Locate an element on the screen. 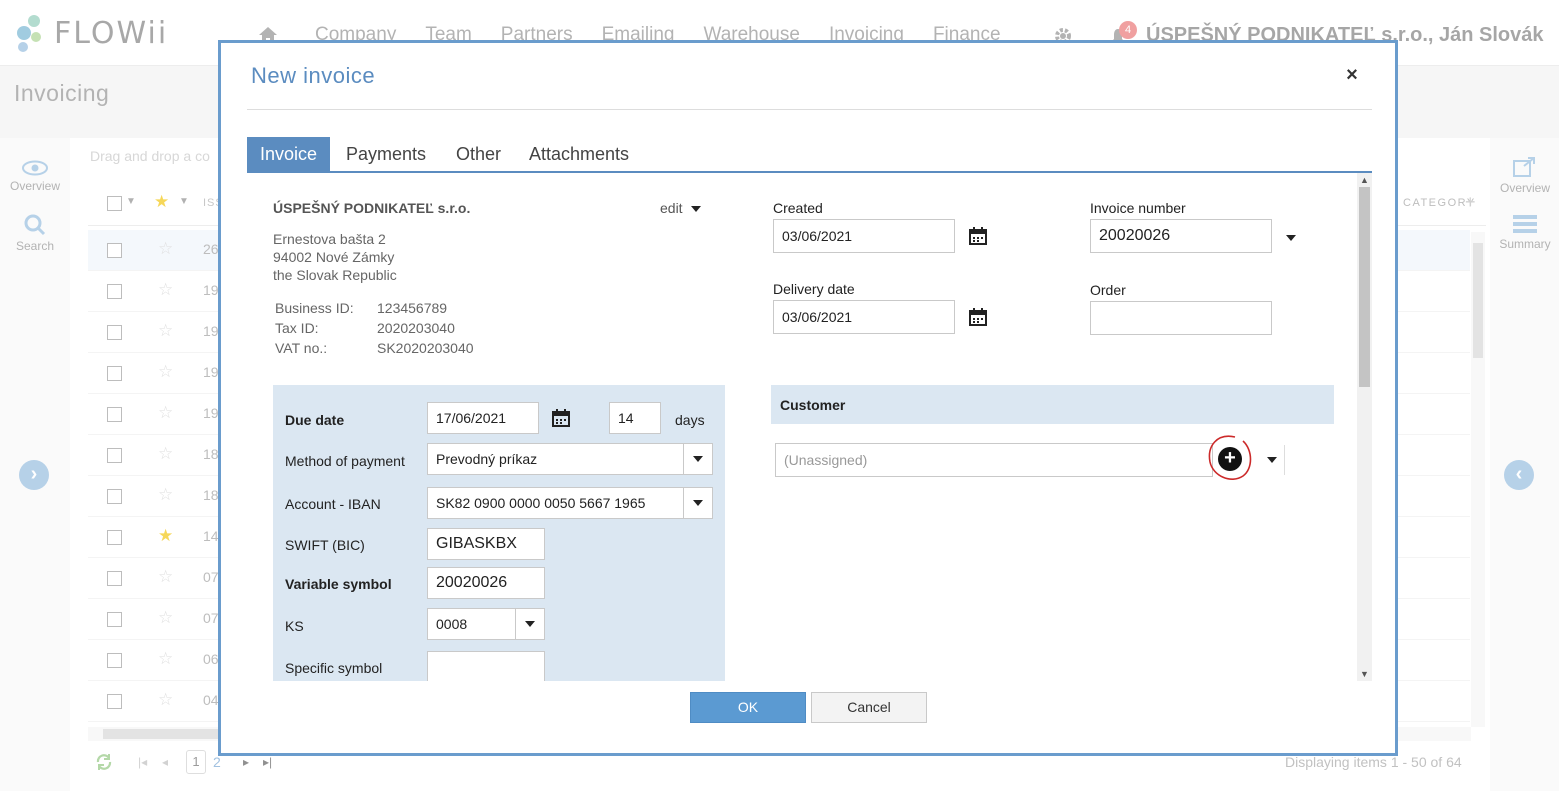  vat-no-label: VAT no.: is located at coordinates (301, 348).